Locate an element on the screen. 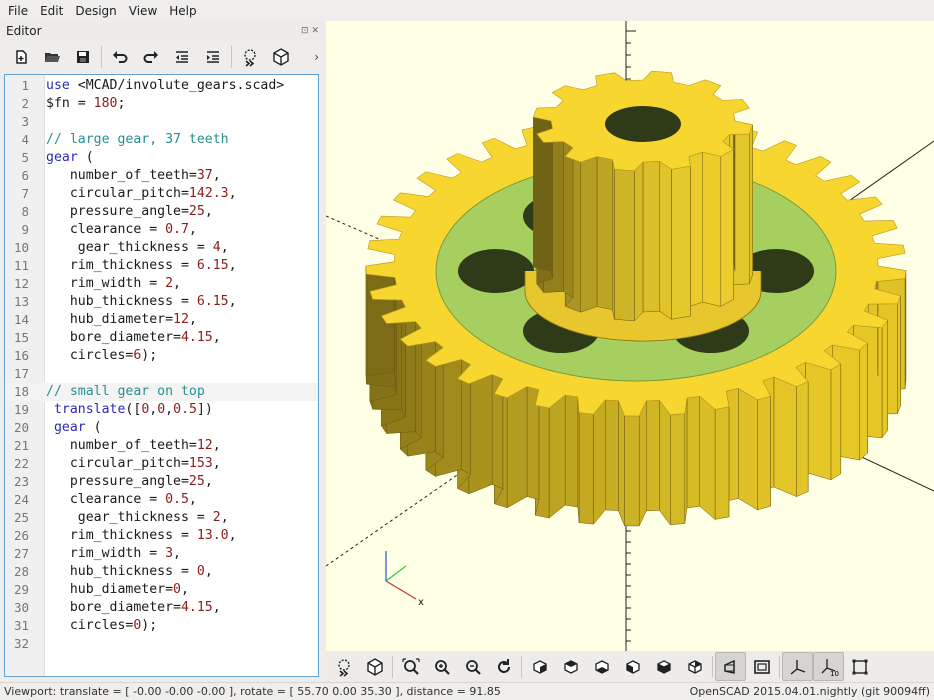 The image size is (934, 700). undo-button is located at coordinates (120, 57).